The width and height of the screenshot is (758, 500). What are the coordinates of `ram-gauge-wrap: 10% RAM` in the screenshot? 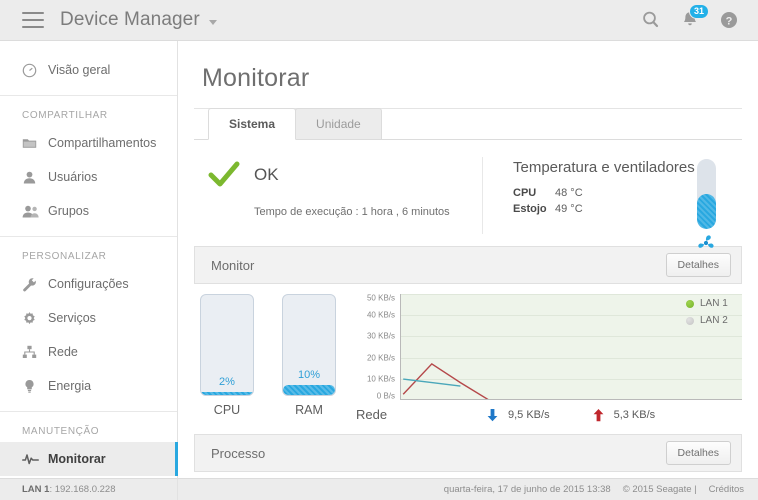 It's located at (309, 358).